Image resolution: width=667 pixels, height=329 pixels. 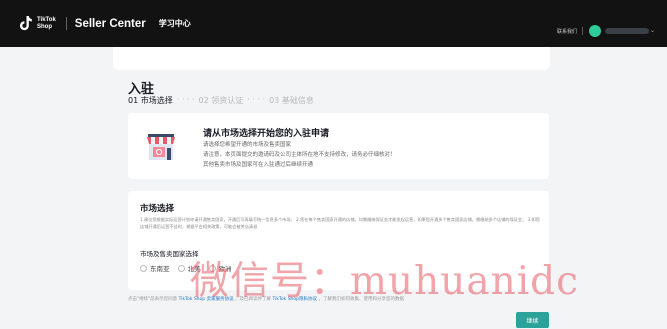 What do you see at coordinates (582, 31) in the screenshot?
I see `header-divider-right` at bounding box center [582, 31].